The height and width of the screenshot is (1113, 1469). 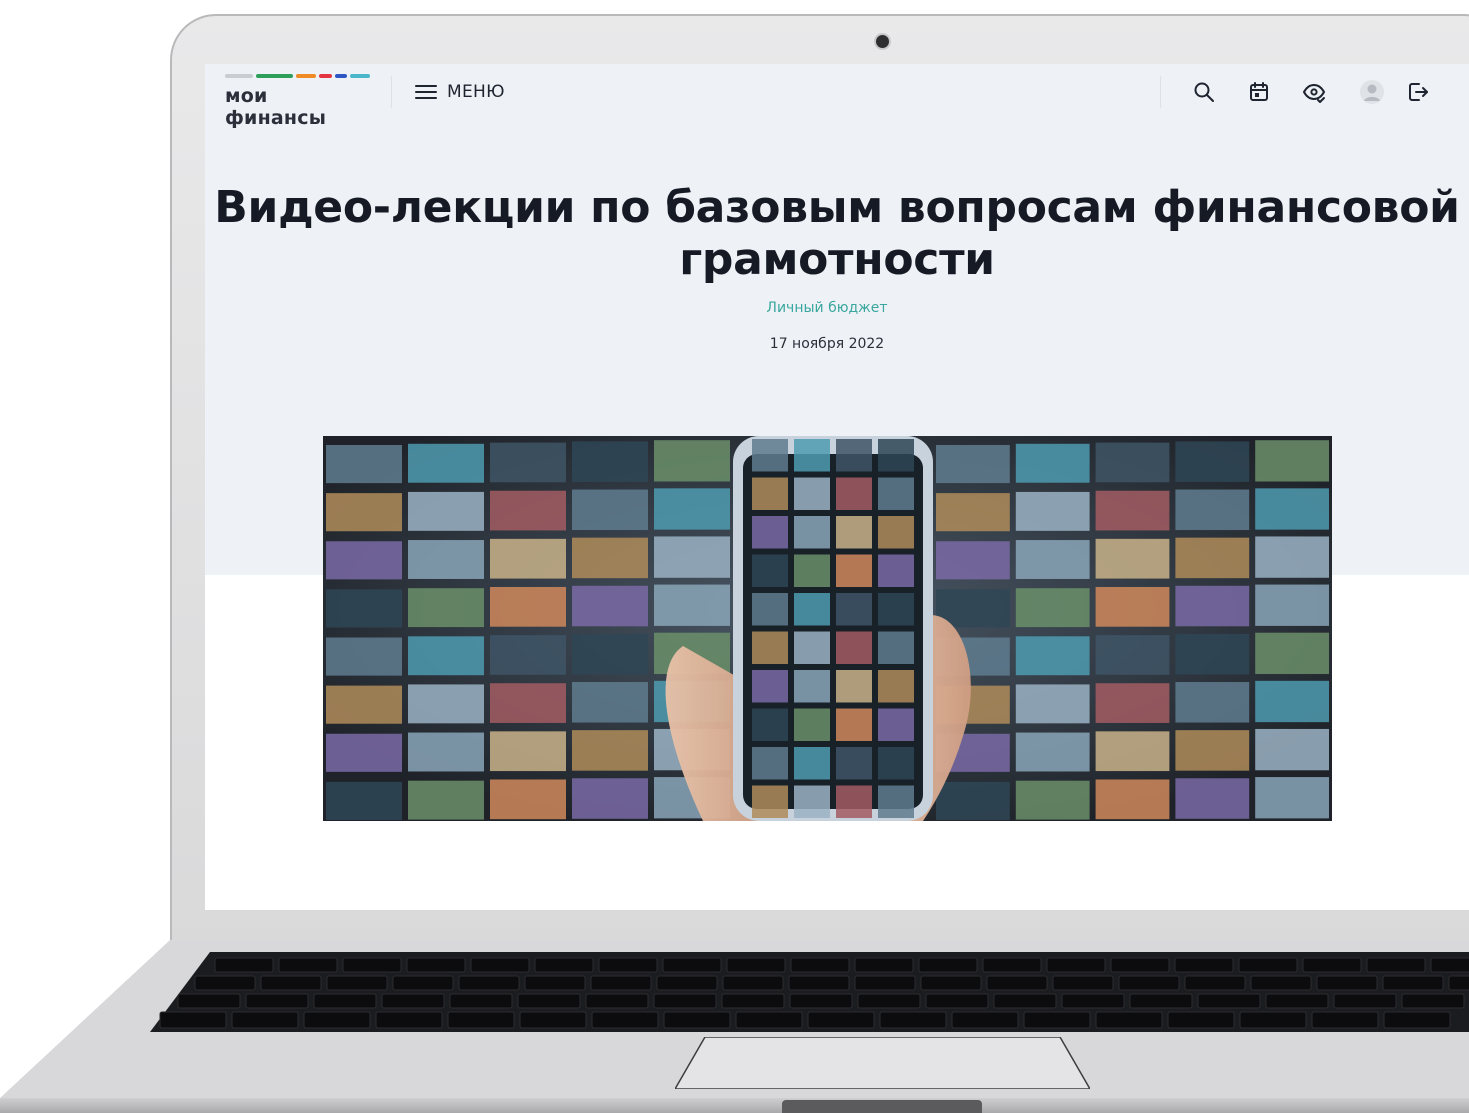 I want to click on user-avatar-icon, so click(x=1372, y=92).